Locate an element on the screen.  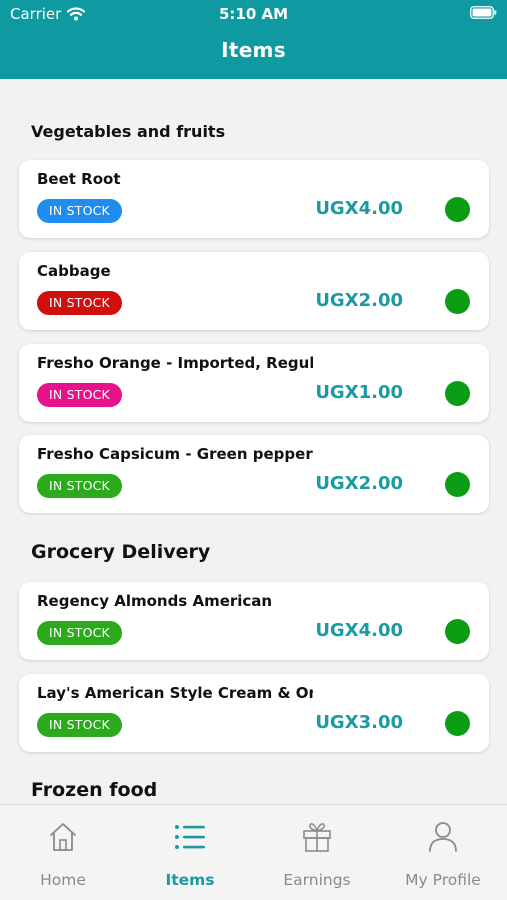
tab-label: Home is located at coordinates (63, 880).